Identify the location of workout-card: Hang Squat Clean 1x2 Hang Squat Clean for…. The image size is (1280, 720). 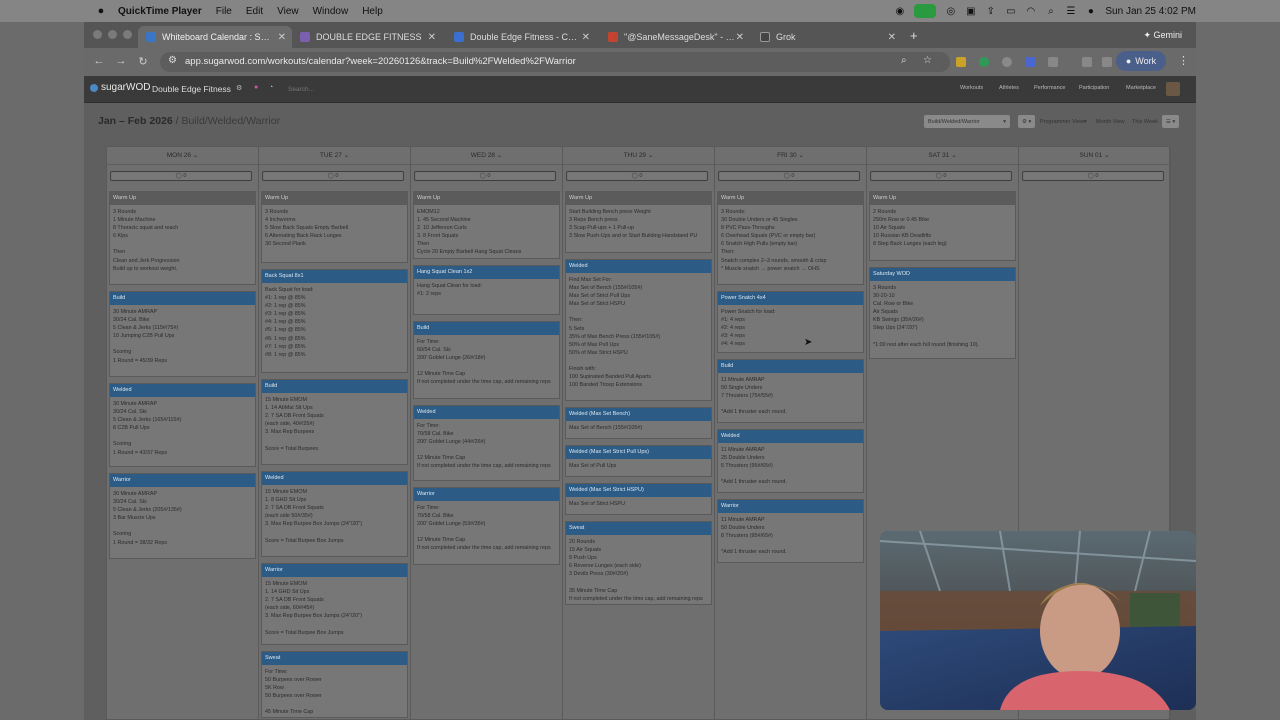
(486, 290).